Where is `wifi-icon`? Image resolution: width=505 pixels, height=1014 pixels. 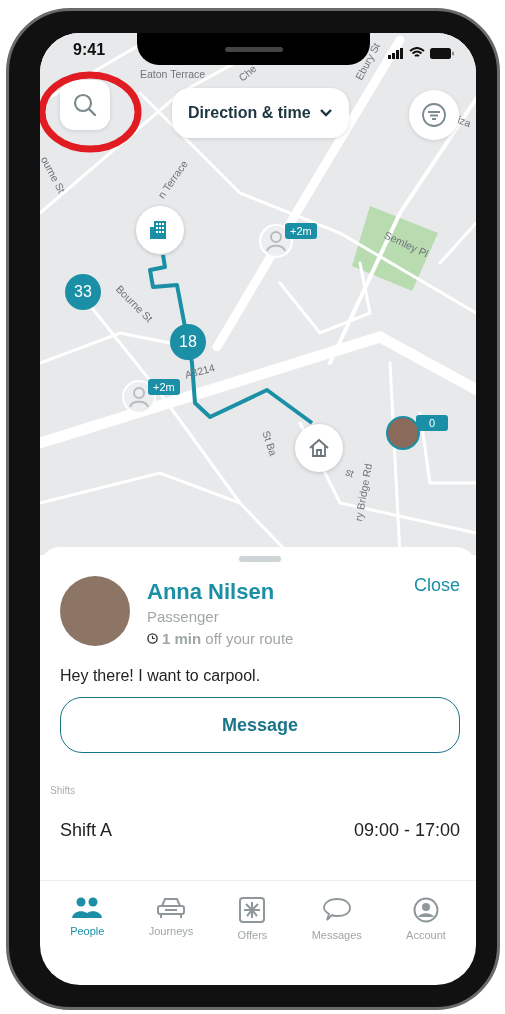 wifi-icon is located at coordinates (417, 53).